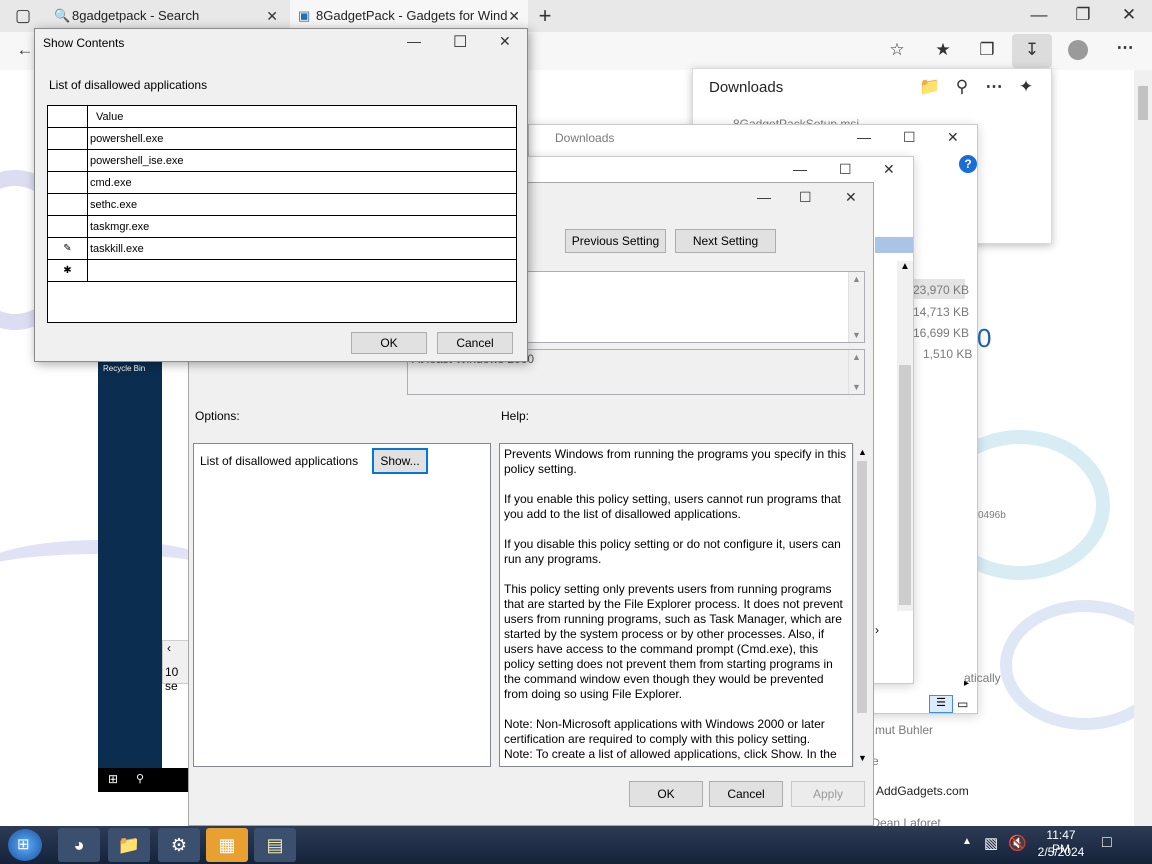 This screenshot has height=864, width=1152. I want to click on text-fragment: atically, so click(982, 678).